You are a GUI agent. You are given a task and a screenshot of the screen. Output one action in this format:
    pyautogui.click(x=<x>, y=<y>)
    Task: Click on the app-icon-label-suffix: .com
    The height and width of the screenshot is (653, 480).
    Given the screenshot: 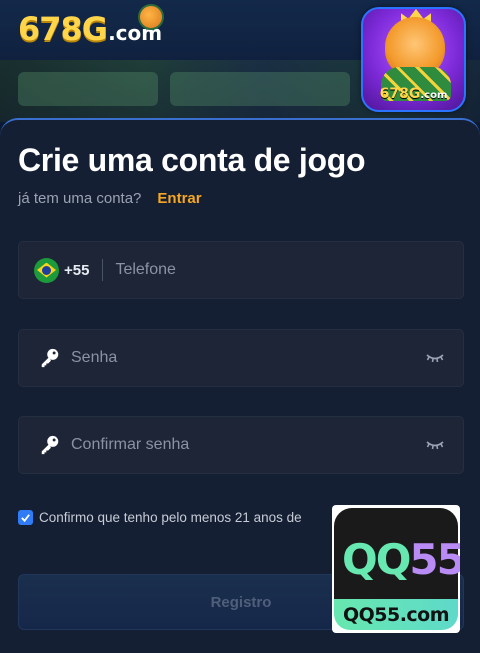 What is the action you would take?
    pyautogui.click(x=434, y=95)
    